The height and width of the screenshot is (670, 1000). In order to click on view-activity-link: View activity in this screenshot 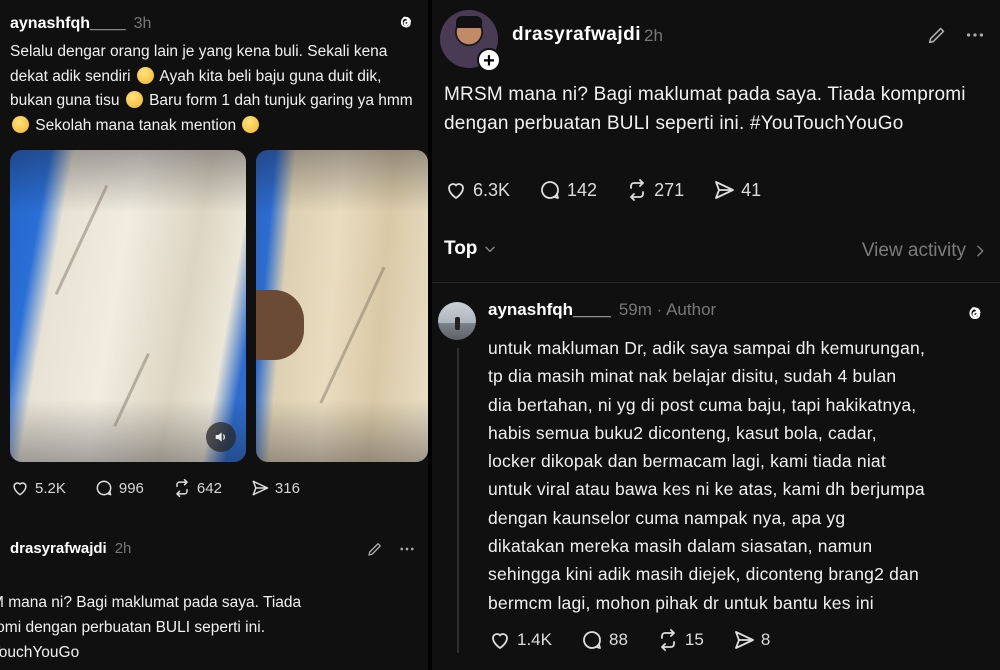, I will do `click(924, 251)`.